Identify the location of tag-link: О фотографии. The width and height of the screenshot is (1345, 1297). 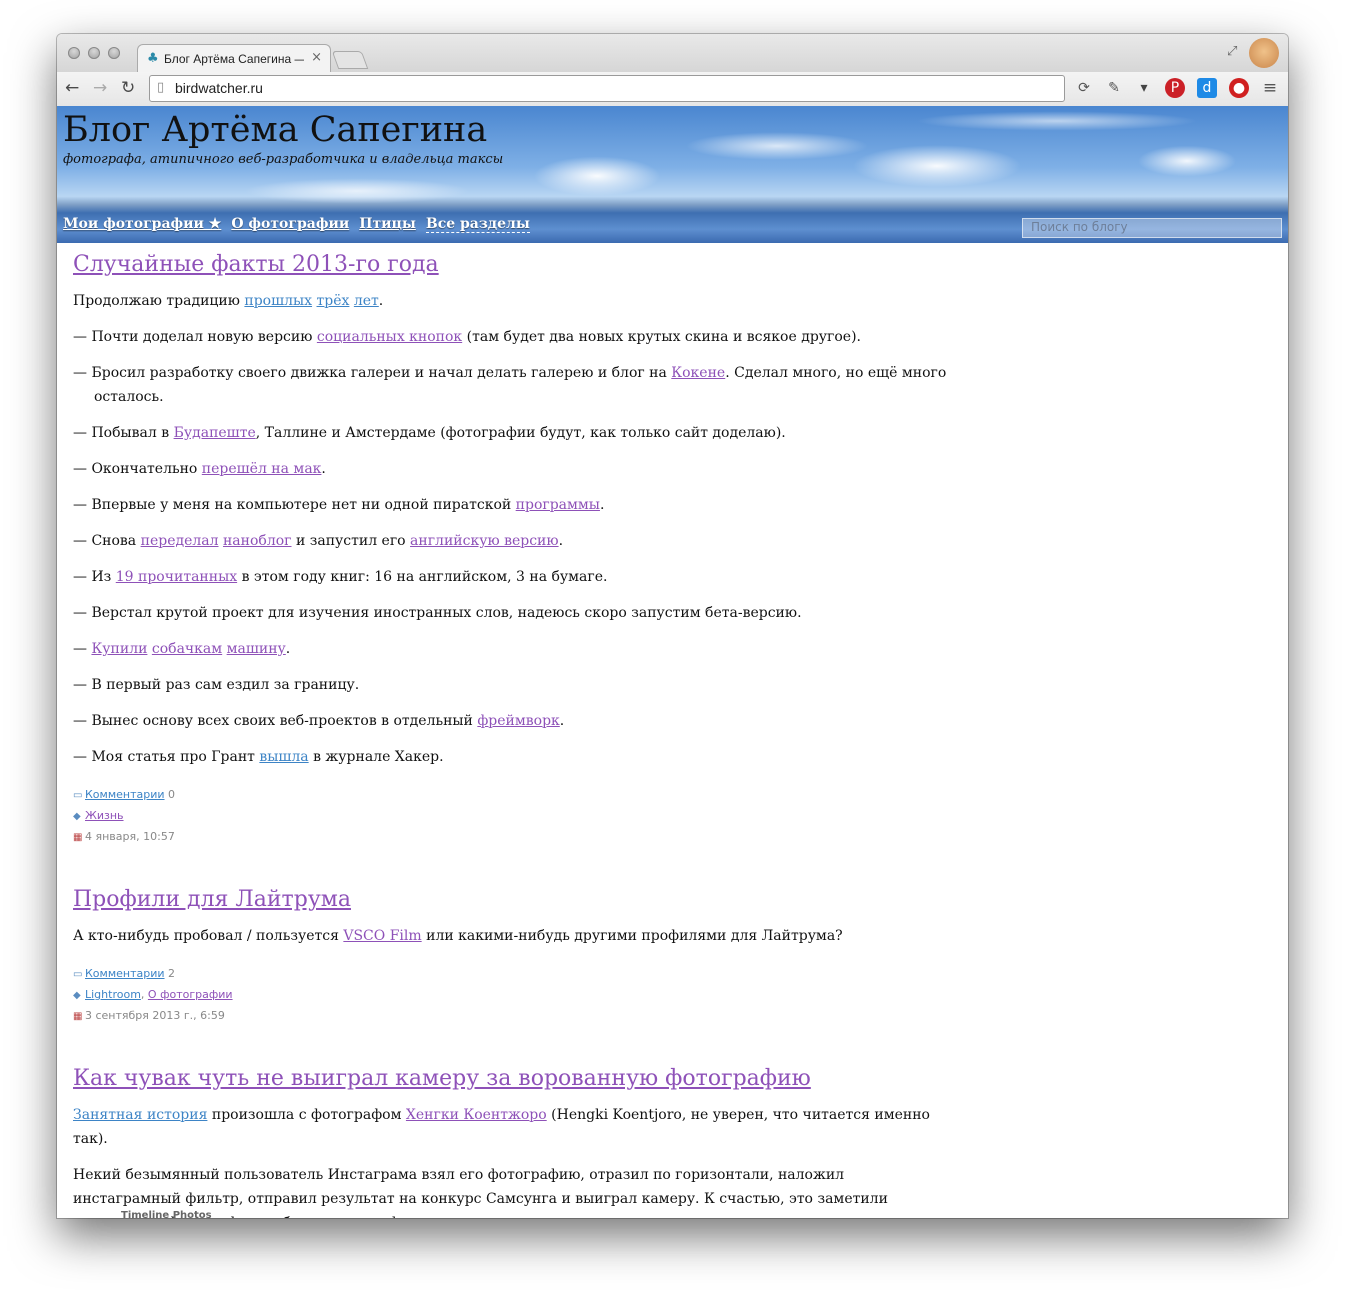
(190, 994).